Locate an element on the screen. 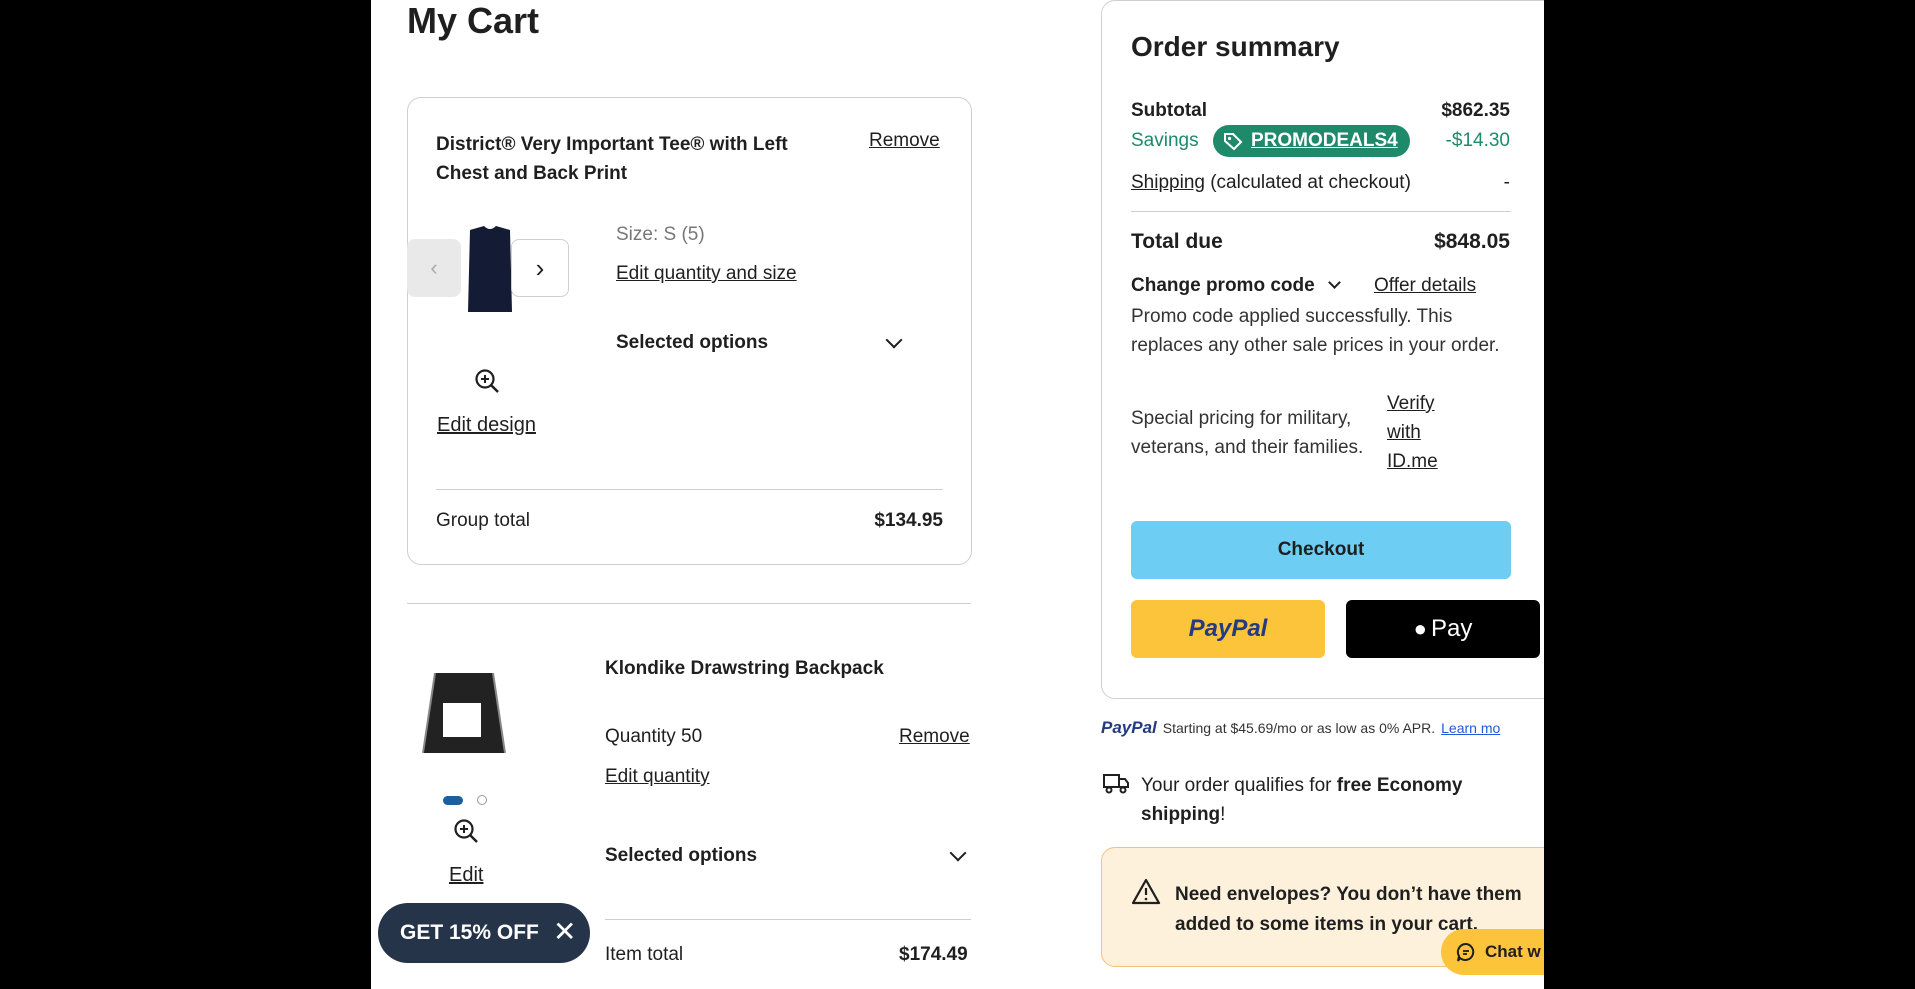  free-shipping-bold: shipping is located at coordinates (1181, 814).